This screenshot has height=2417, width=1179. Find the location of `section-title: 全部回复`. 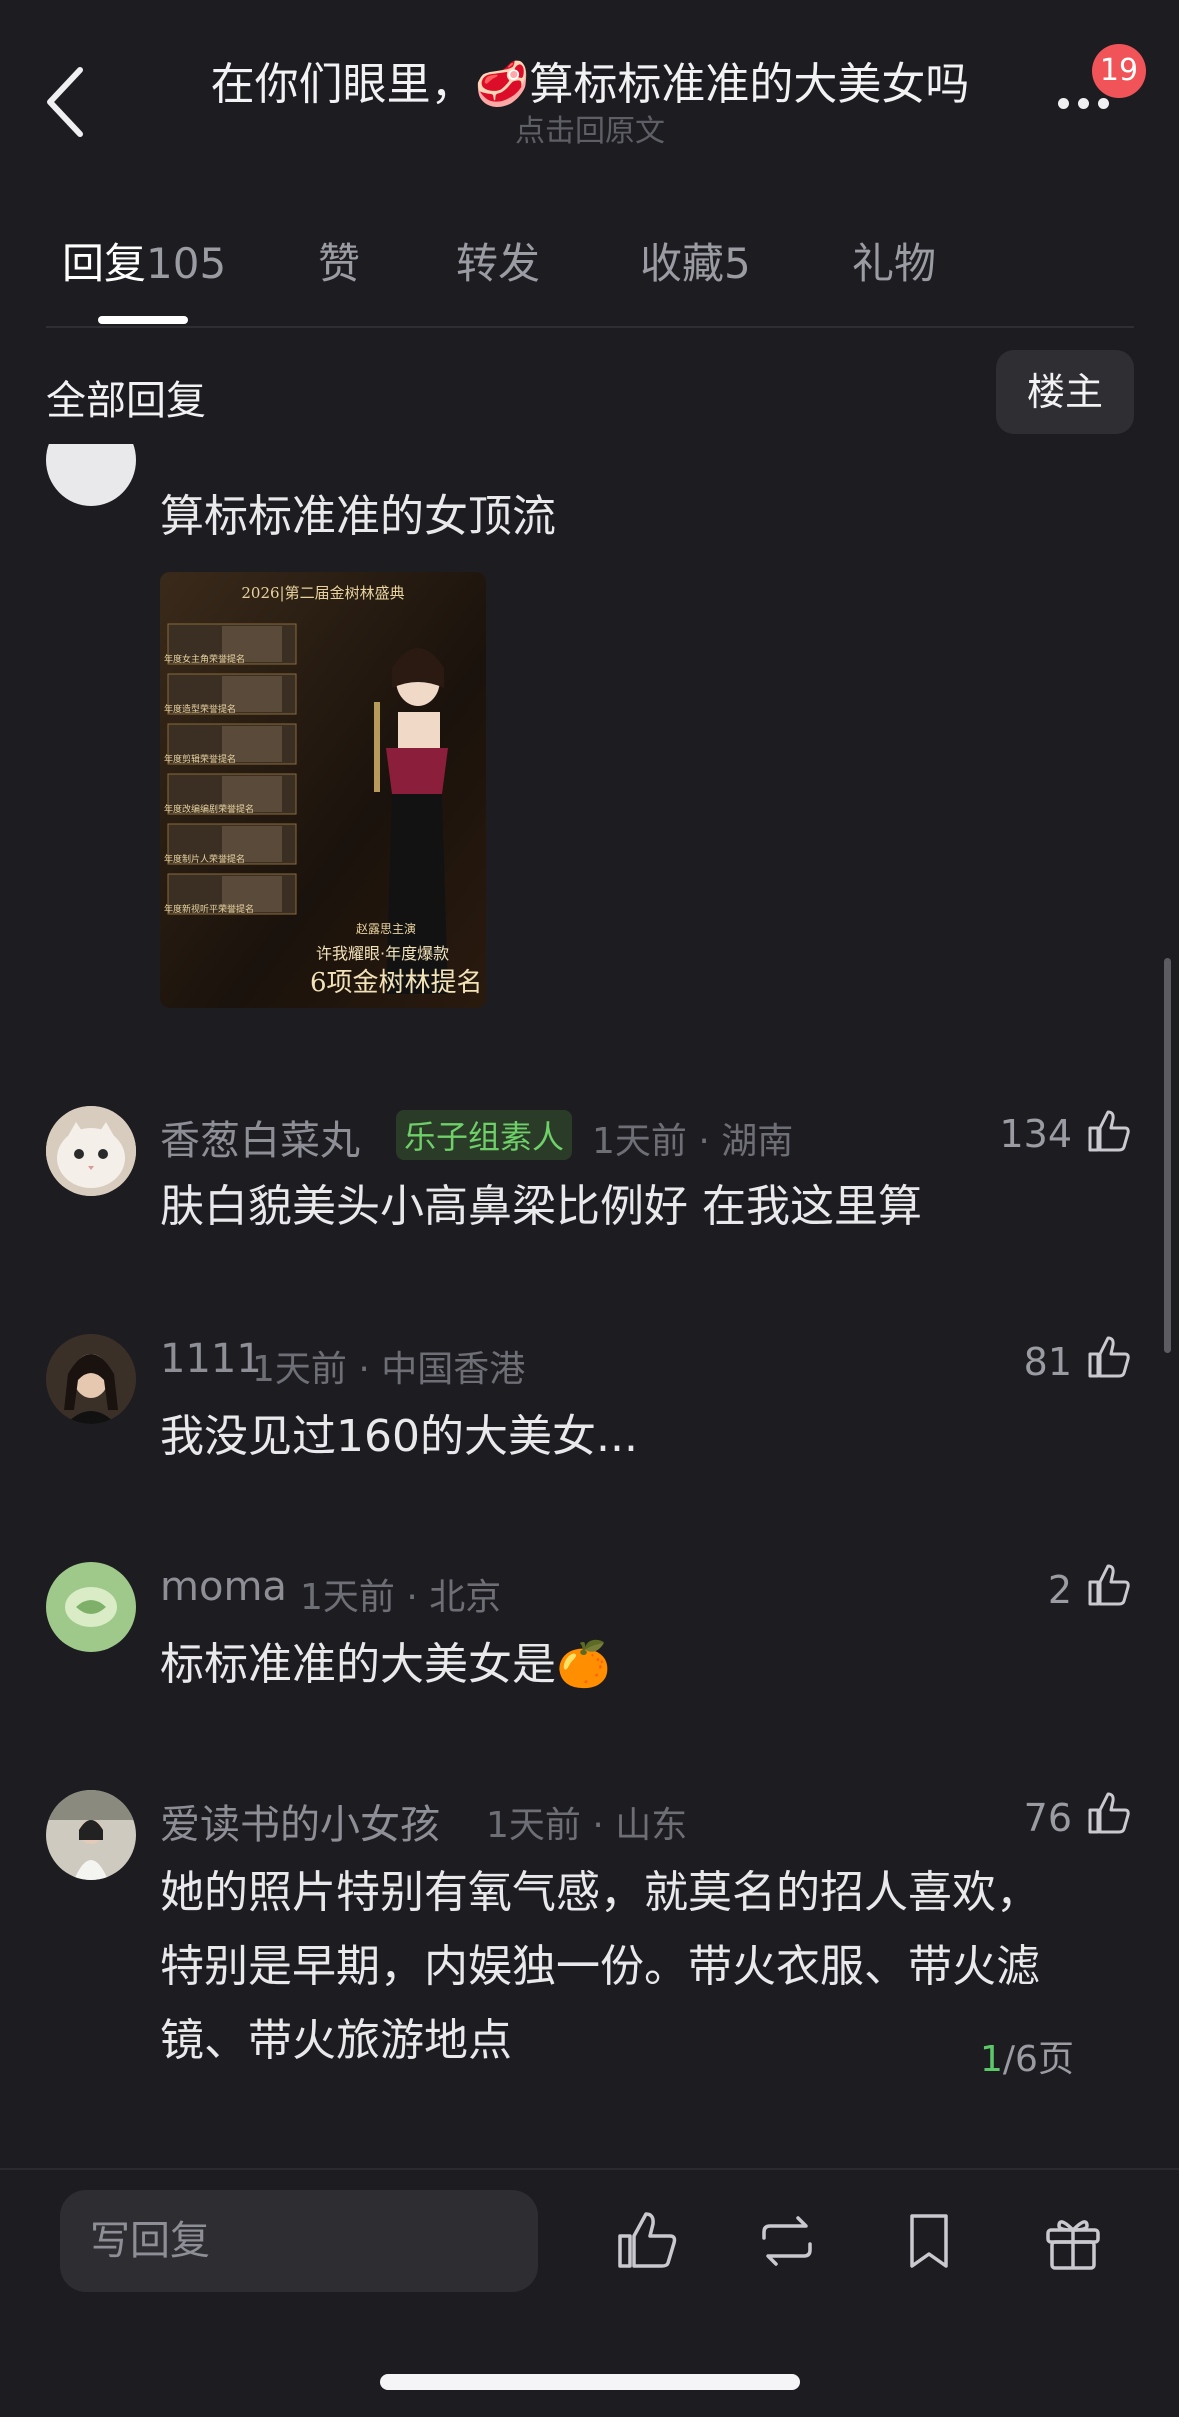

section-title: 全部回复 is located at coordinates (126, 401).